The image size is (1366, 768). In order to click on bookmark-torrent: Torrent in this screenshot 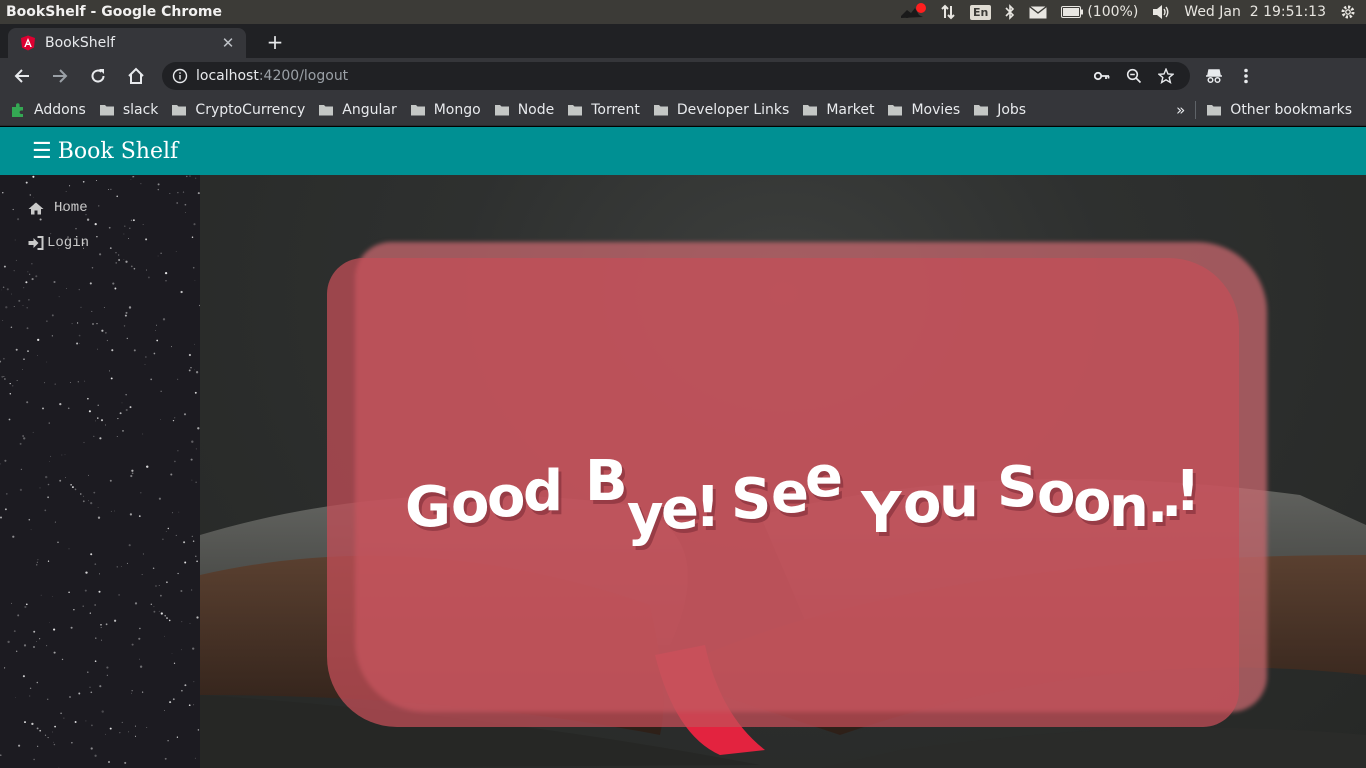, I will do `click(603, 110)`.